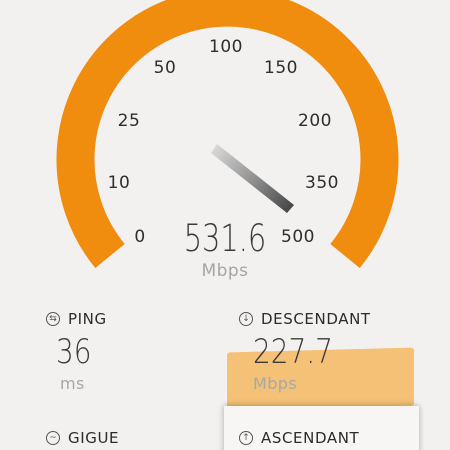 The height and width of the screenshot is (450, 450). What do you see at coordinates (226, 47) in the screenshot?
I see `tick-label-100: 100` at bounding box center [226, 47].